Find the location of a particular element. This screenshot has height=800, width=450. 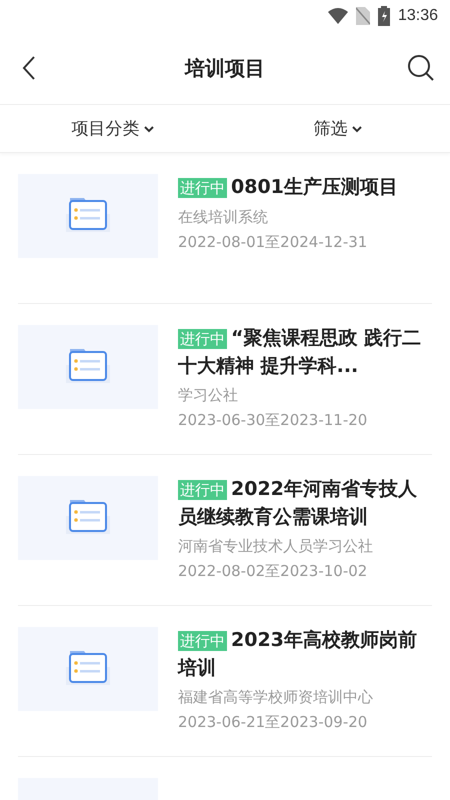

project-organizer: 在线培训系统 is located at coordinates (223, 217).